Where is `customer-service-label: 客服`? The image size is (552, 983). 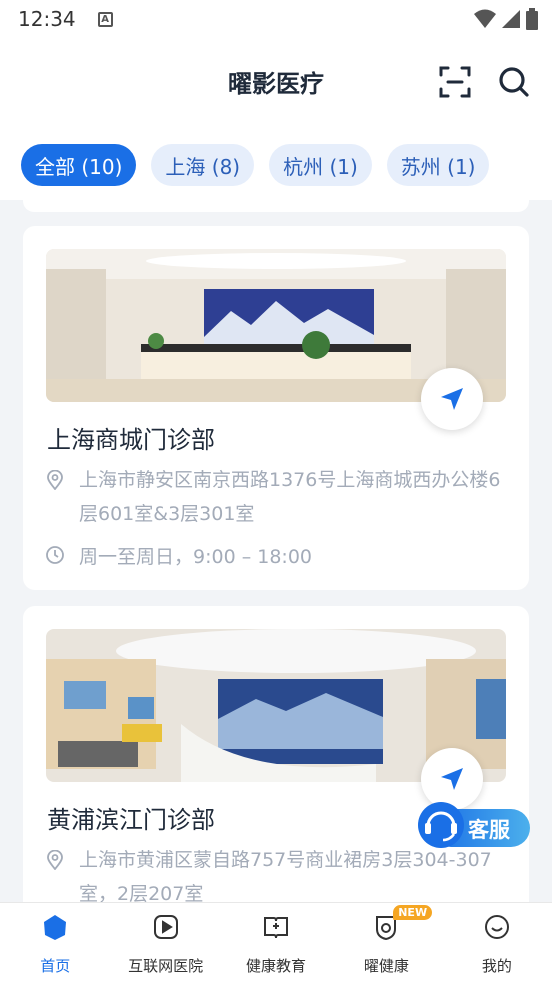
customer-service-label: 客服 is located at coordinates (489, 830).